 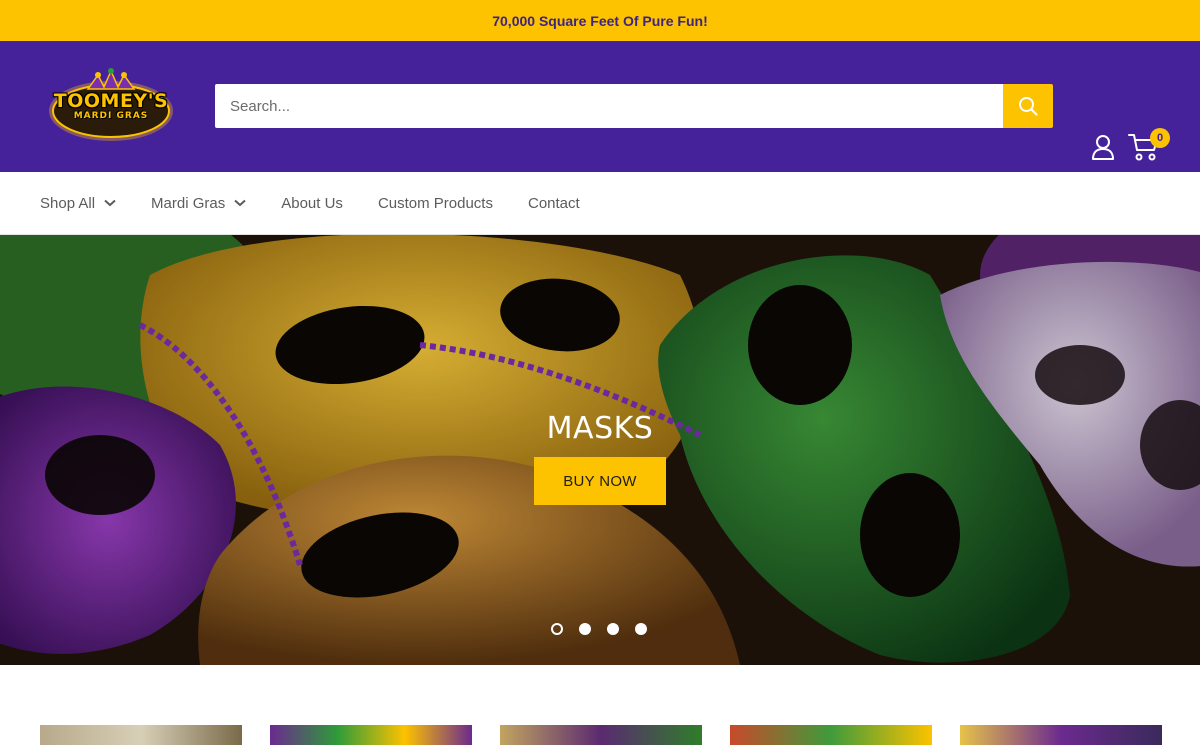 I want to click on announcement-bar: 70,000 Square Feet Of Pure Fun!, so click(x=600, y=20).